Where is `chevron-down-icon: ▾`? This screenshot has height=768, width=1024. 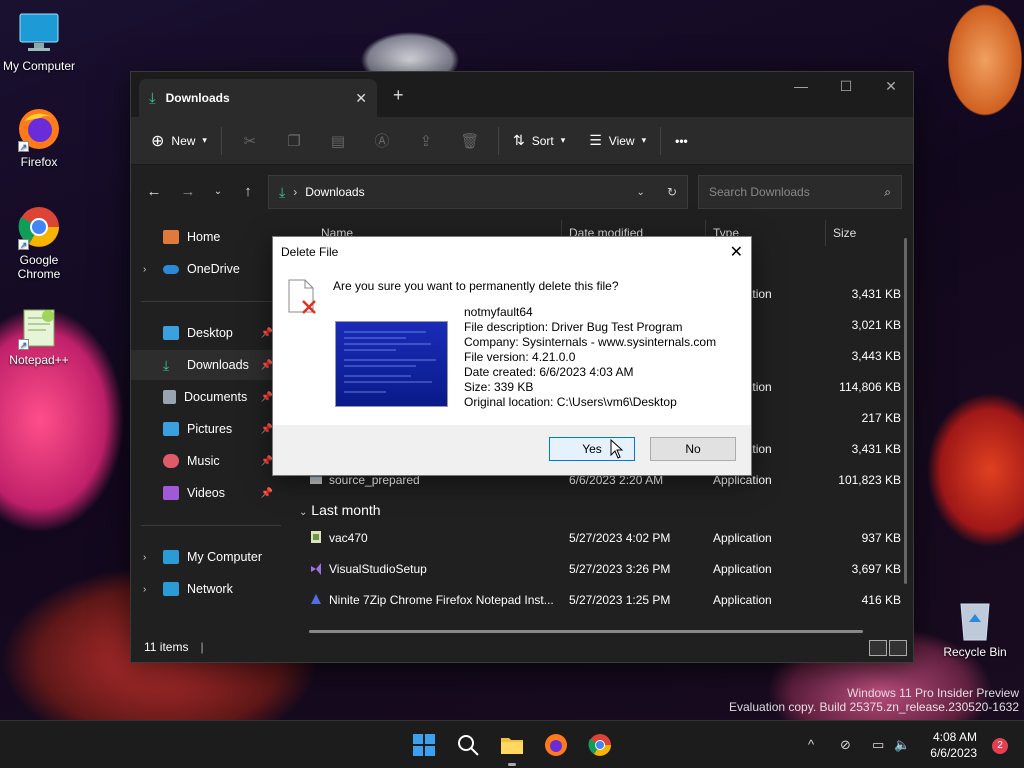 chevron-down-icon: ▾ is located at coordinates (563, 140).